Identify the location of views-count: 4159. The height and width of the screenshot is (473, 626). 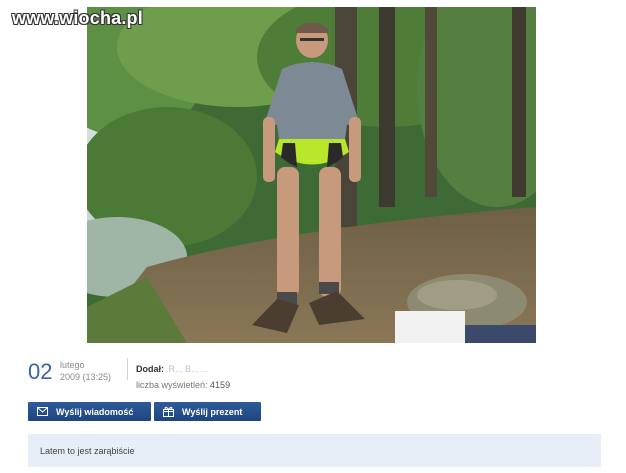
(220, 385).